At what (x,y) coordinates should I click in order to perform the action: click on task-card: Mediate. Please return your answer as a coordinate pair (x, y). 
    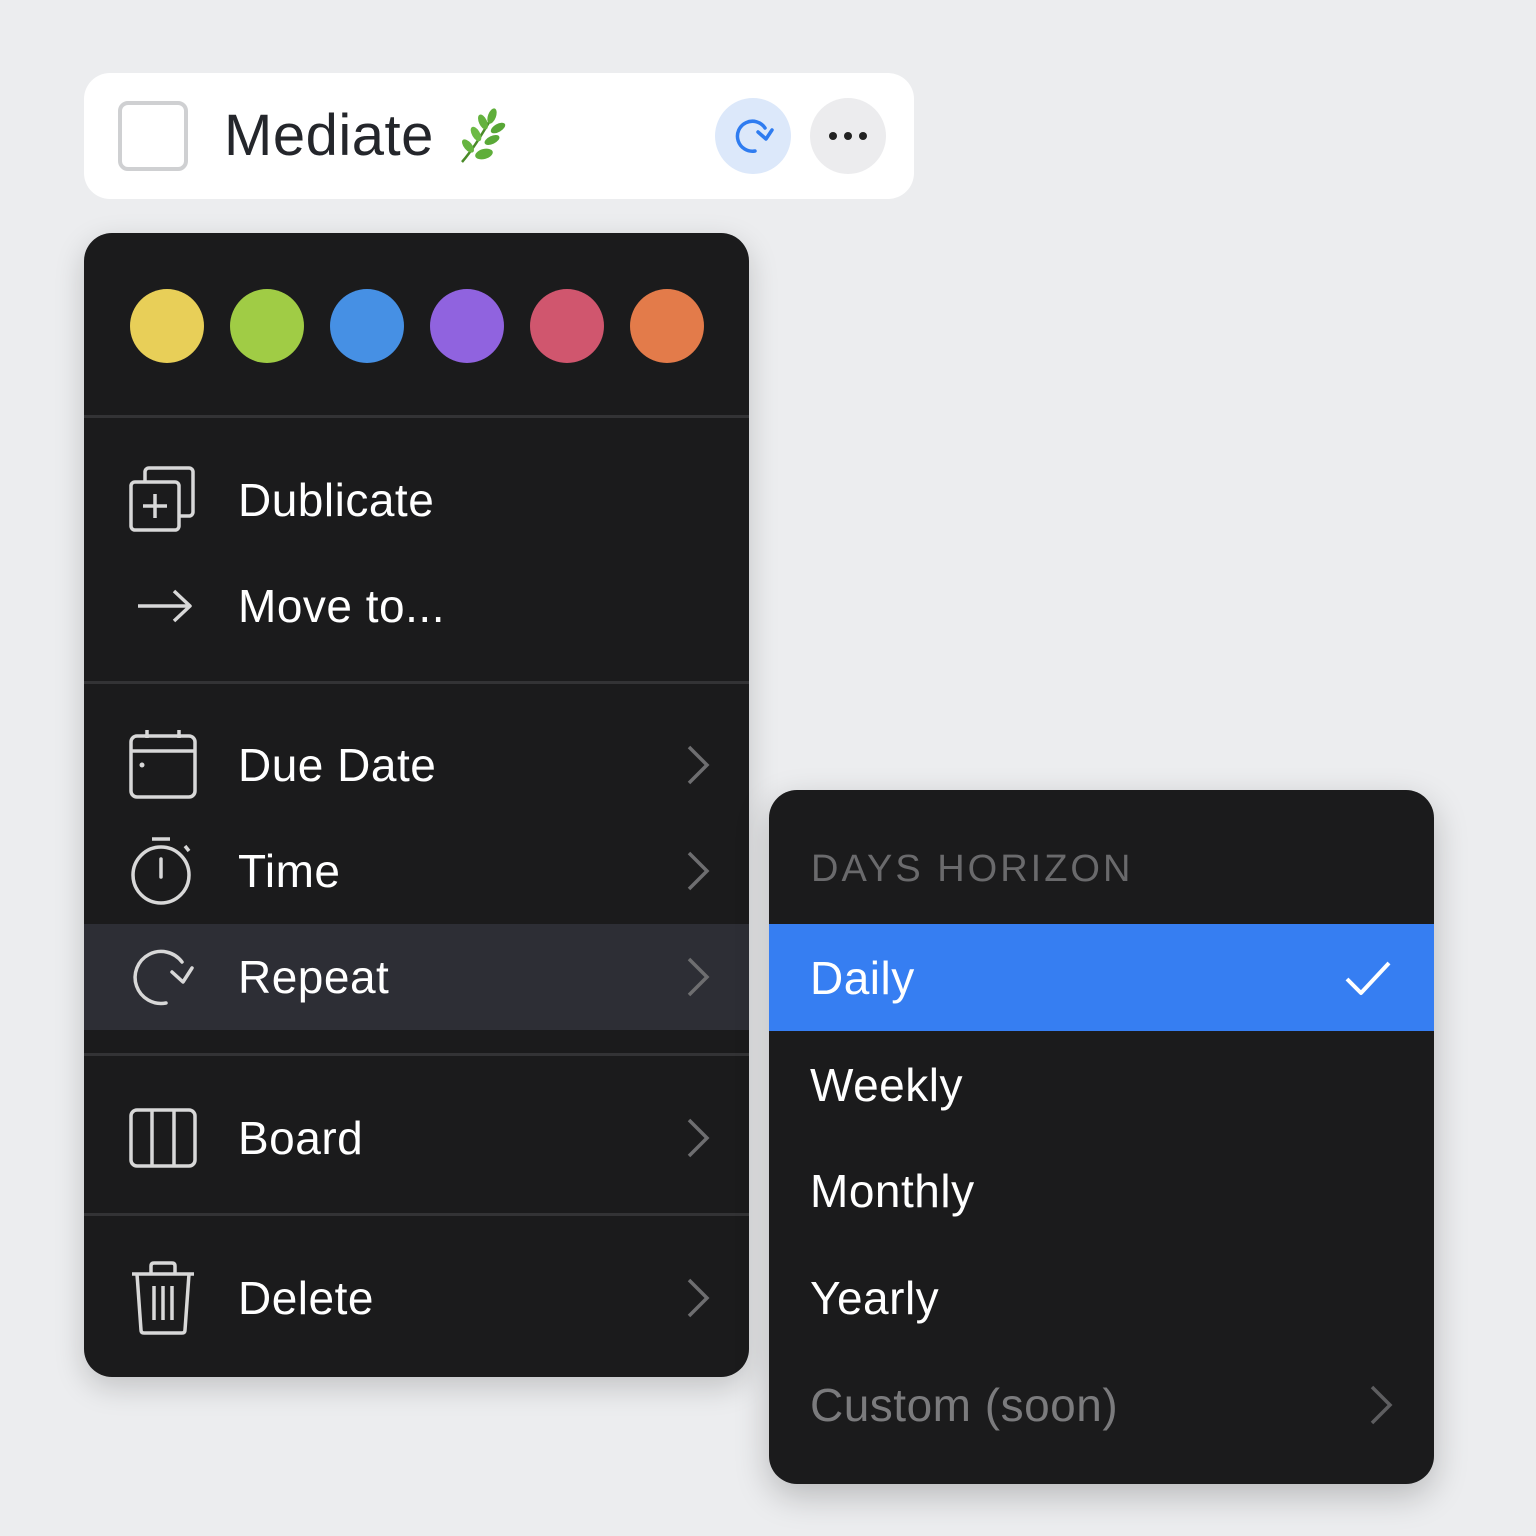
    Looking at the image, I should click on (499, 136).